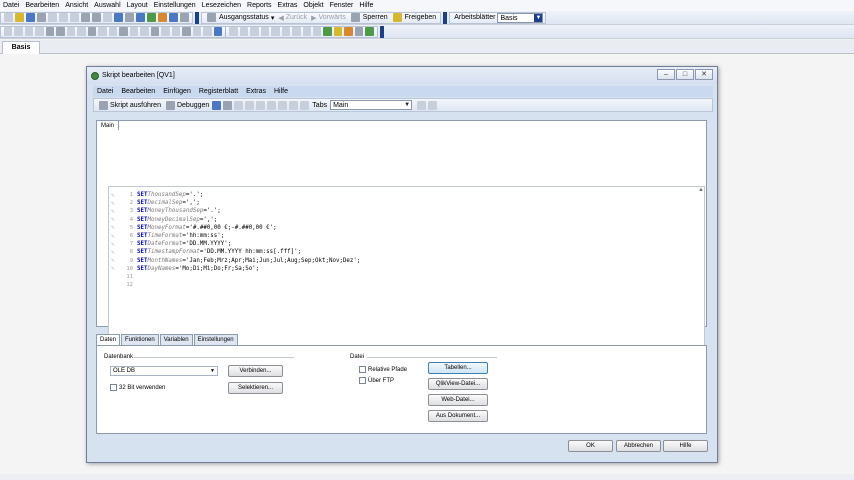  What do you see at coordinates (137, 5) in the screenshot?
I see `menu-layout: Layout` at bounding box center [137, 5].